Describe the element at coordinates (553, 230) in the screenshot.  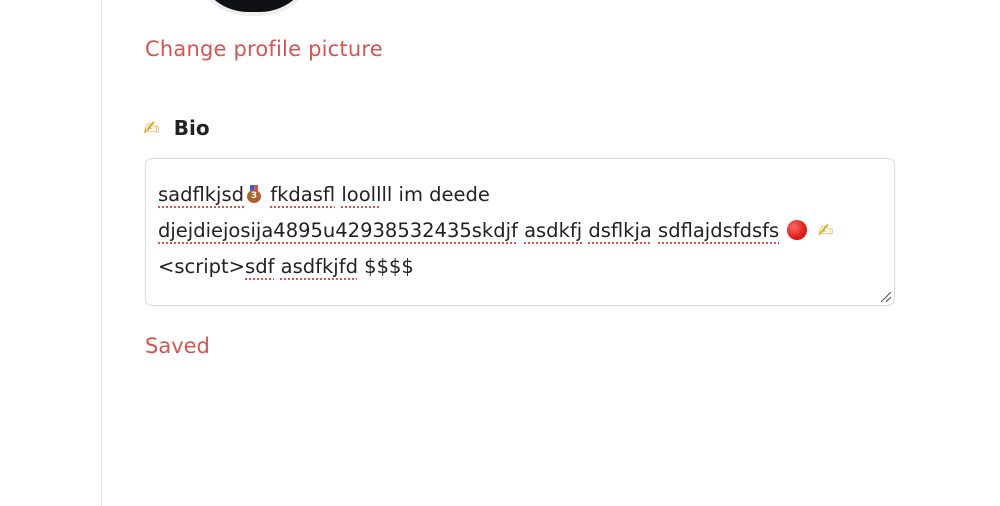
I see `bio-word: asdkfj` at that location.